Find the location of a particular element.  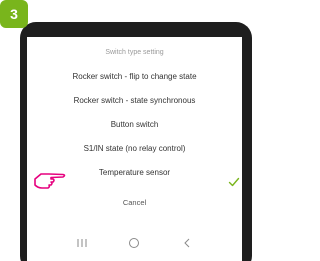

back-icon is located at coordinates (187, 243).